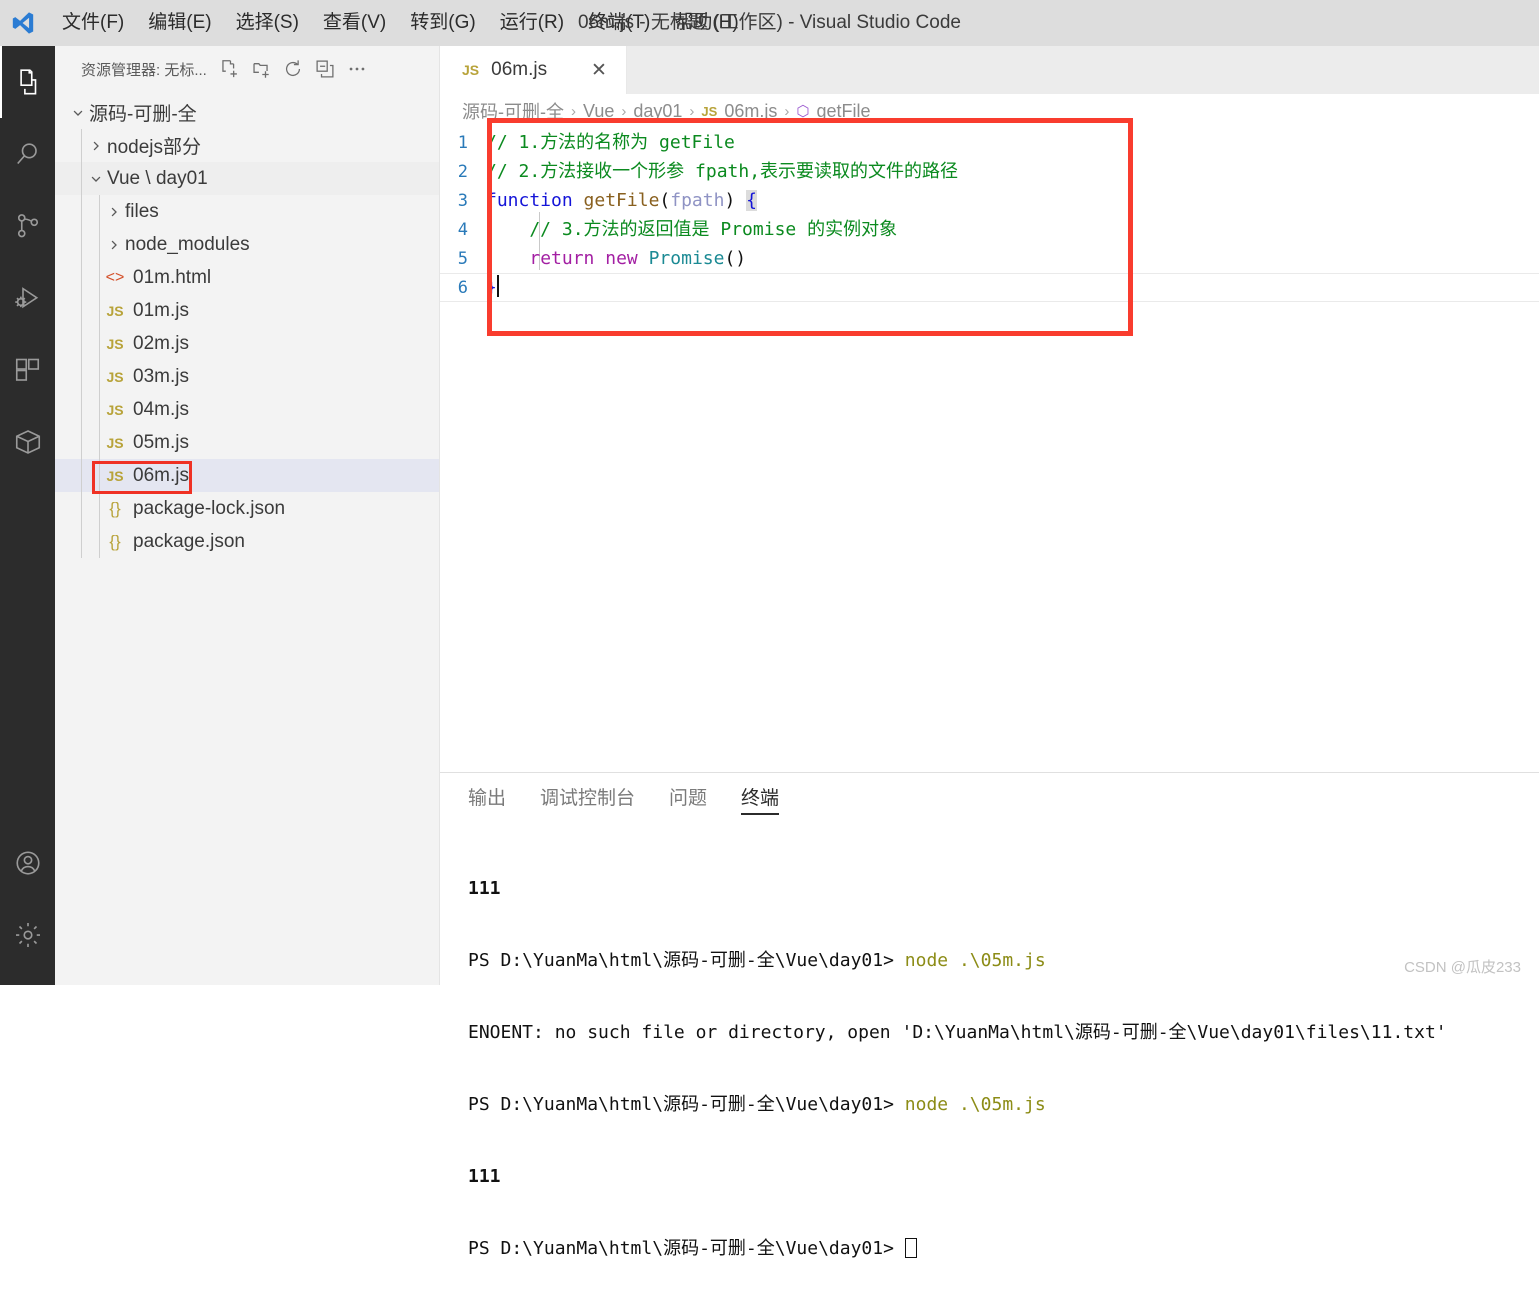  Describe the element at coordinates (462, 142) in the screenshot. I see `line-number: 1` at that location.